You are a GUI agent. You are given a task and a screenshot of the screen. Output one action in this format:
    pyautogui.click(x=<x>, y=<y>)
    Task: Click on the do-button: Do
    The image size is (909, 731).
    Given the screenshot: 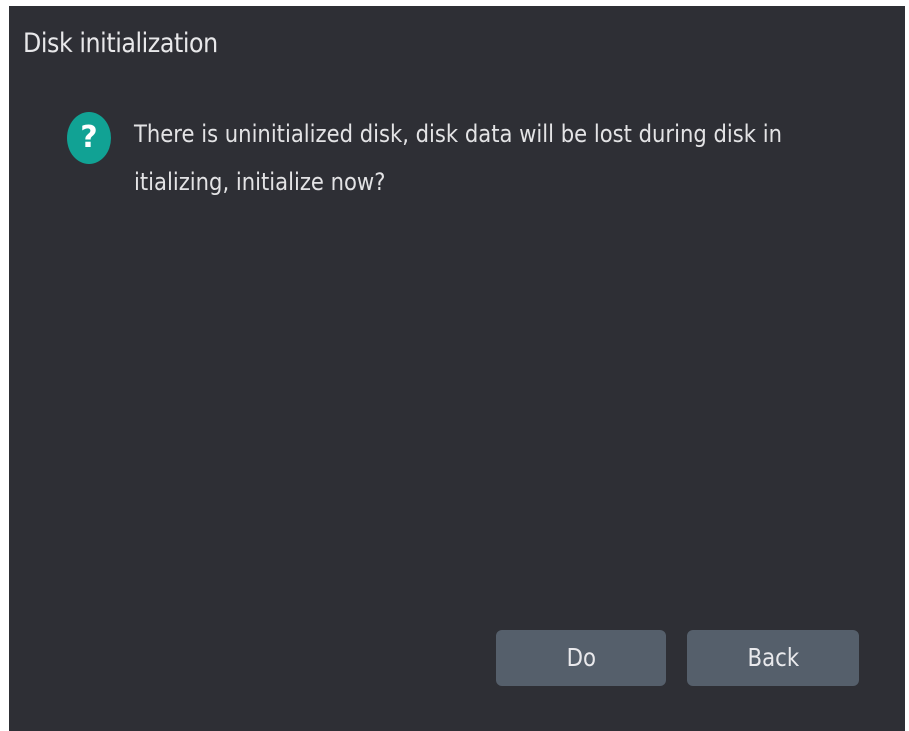 What is the action you would take?
    pyautogui.click(x=581, y=658)
    